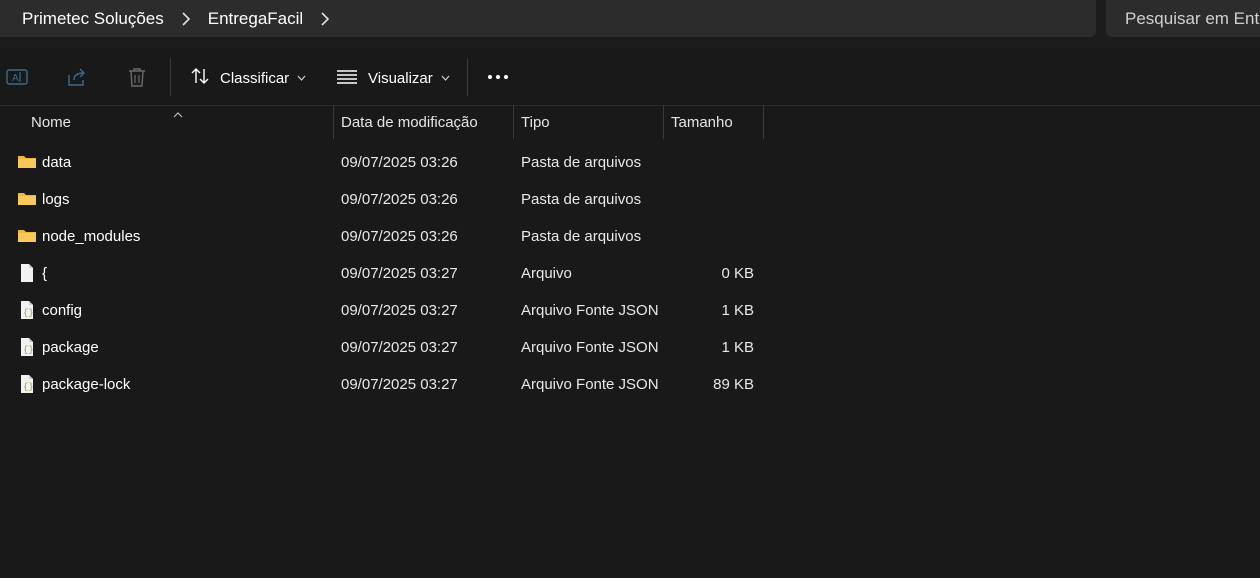  What do you see at coordinates (498, 77) in the screenshot?
I see `more-options-icon` at bounding box center [498, 77].